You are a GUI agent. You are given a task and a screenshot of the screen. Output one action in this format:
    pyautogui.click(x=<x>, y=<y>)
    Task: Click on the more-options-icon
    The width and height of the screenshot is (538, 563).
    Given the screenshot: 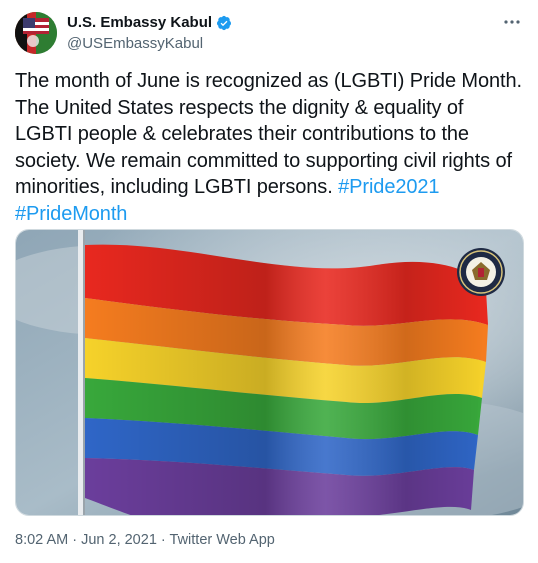 What is the action you would take?
    pyautogui.click(x=512, y=22)
    